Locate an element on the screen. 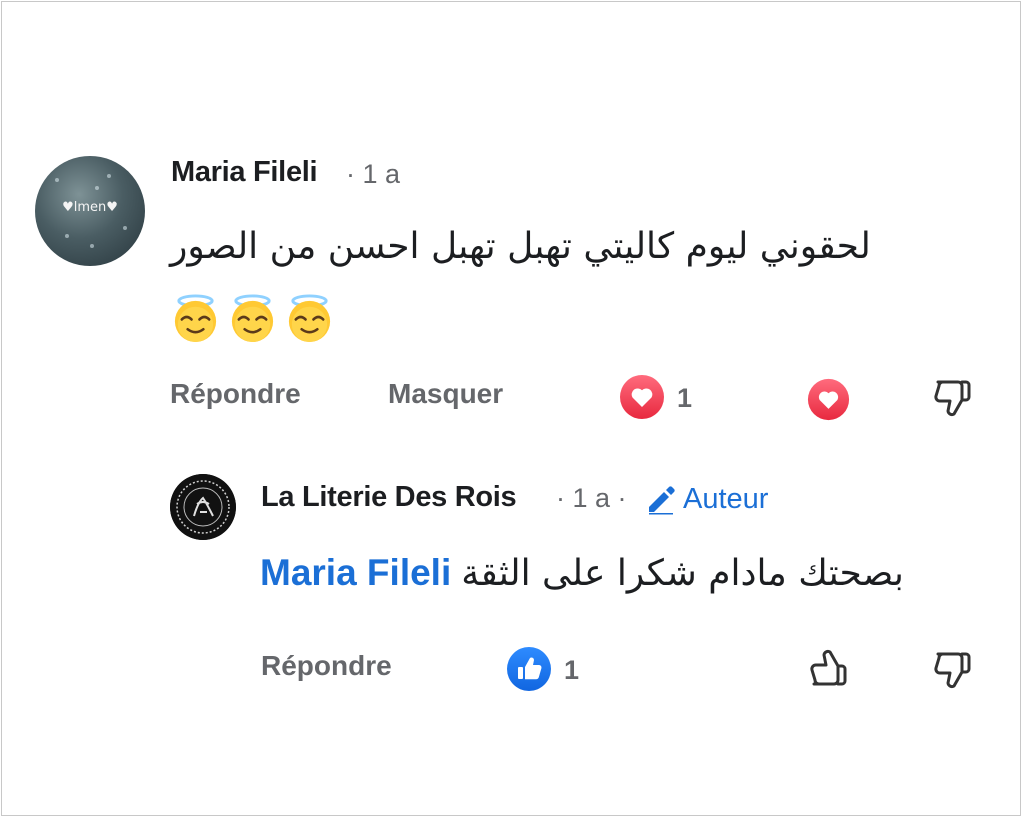  comment-author-name: Maria Fileli is located at coordinates (244, 172).